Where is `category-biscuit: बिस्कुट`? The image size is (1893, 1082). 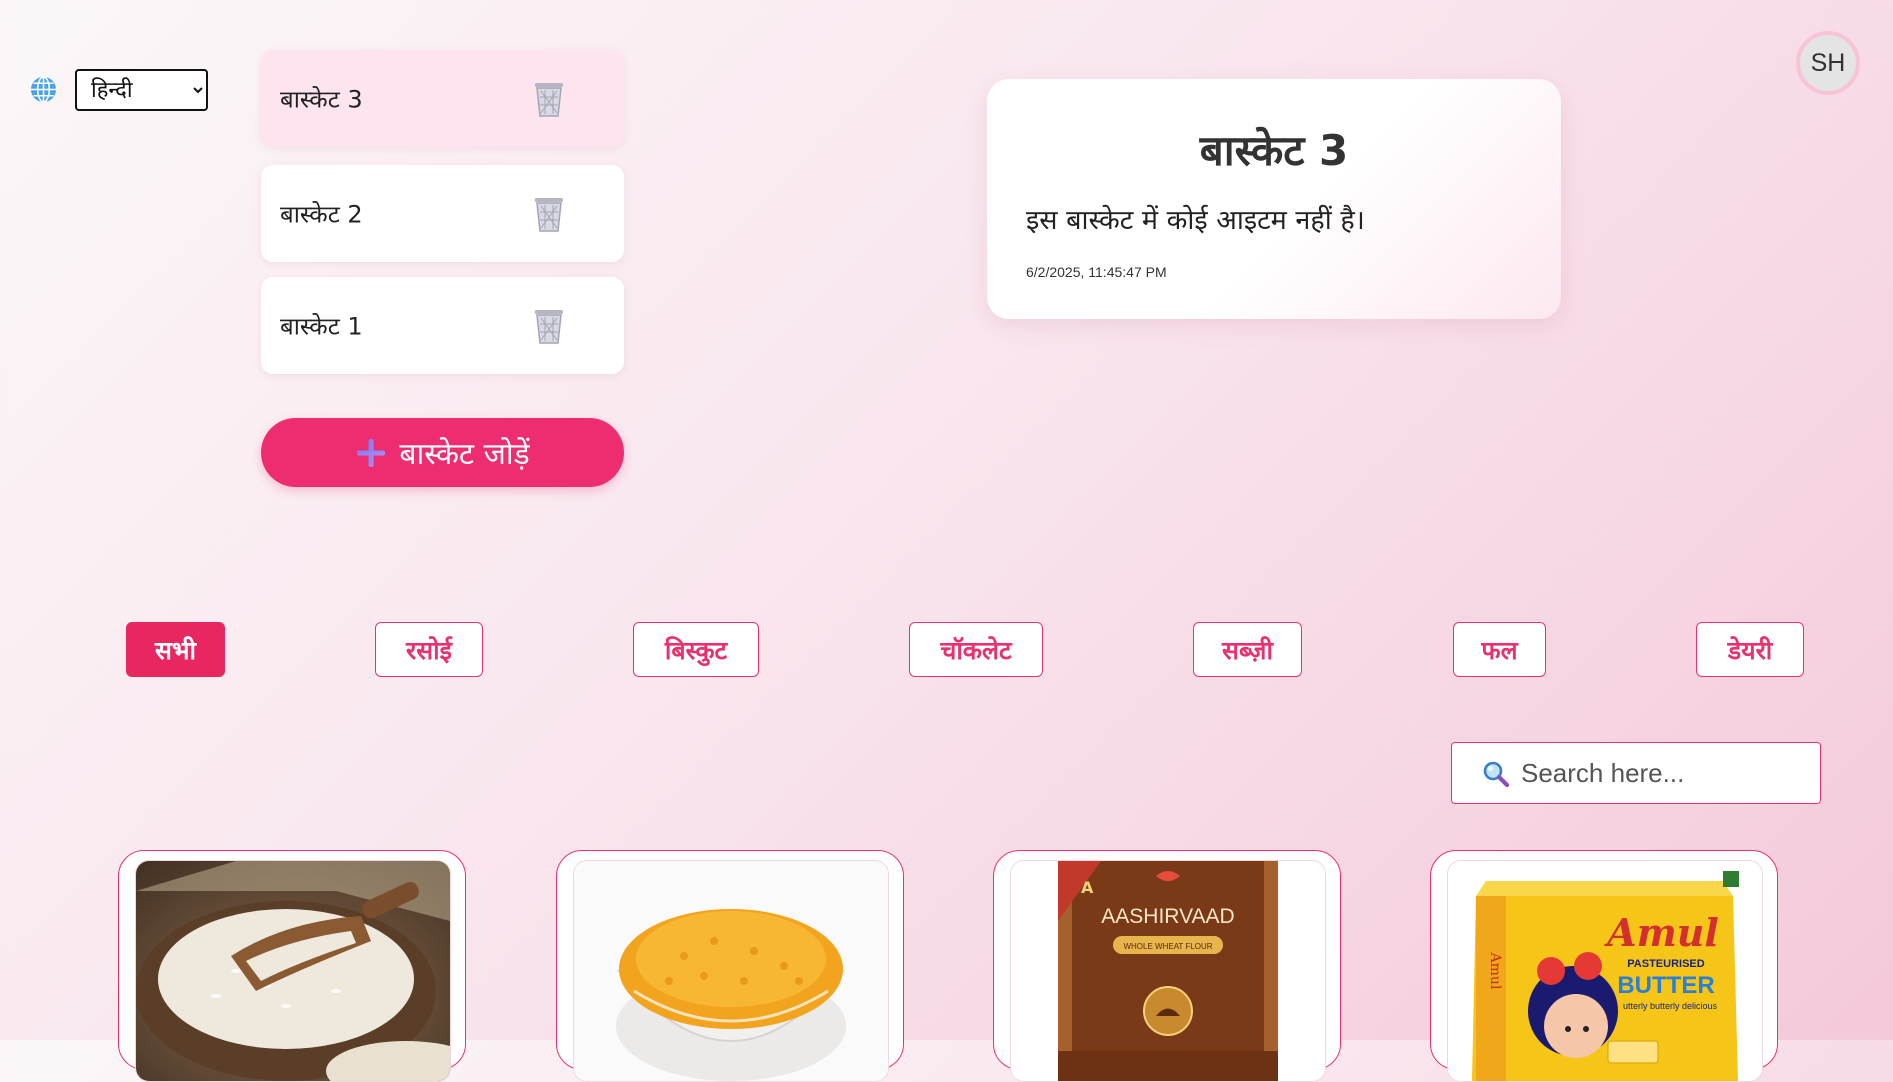
category-biscuit: बिस्कुट is located at coordinates (696, 649).